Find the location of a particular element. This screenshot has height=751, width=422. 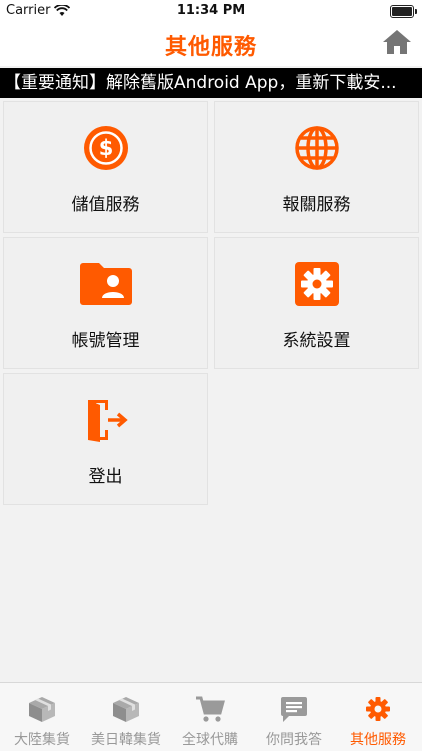

tile-label: 登出 is located at coordinates (105, 477).